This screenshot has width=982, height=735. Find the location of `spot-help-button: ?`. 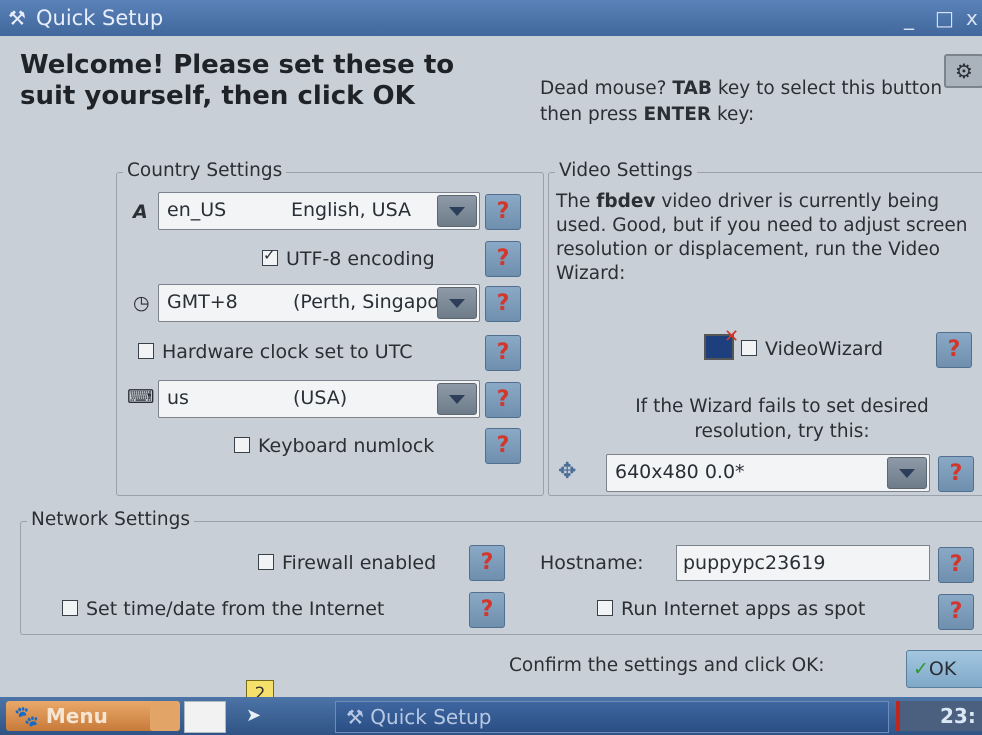

spot-help-button: ? is located at coordinates (956, 612).